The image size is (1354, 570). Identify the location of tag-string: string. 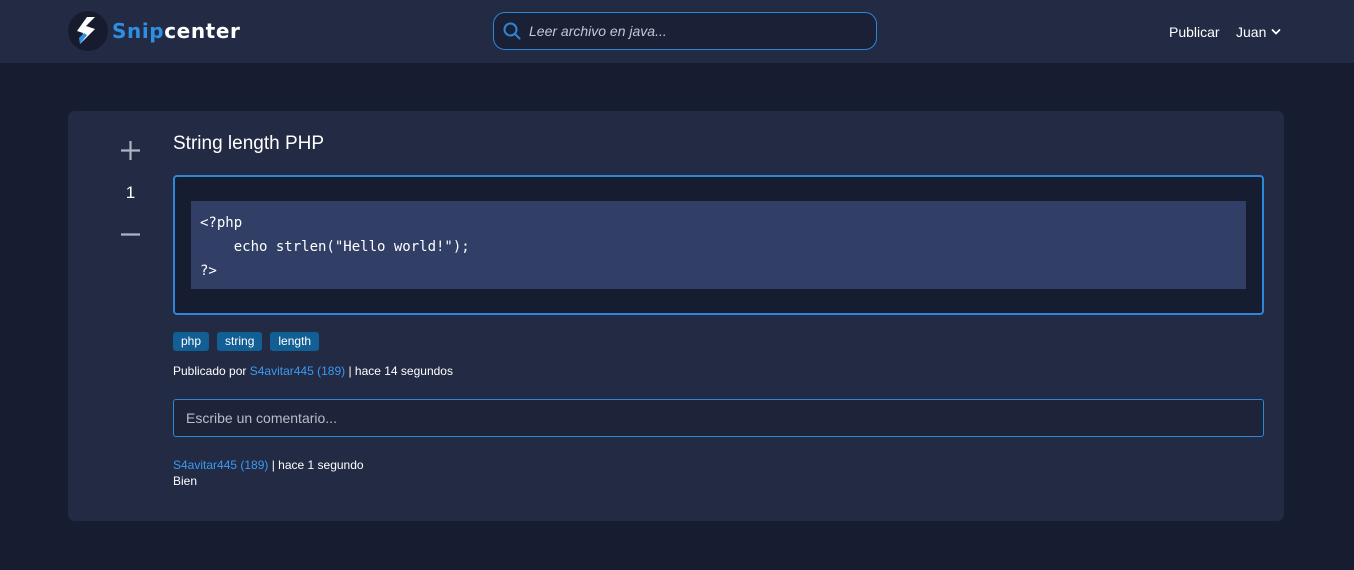
(240, 341).